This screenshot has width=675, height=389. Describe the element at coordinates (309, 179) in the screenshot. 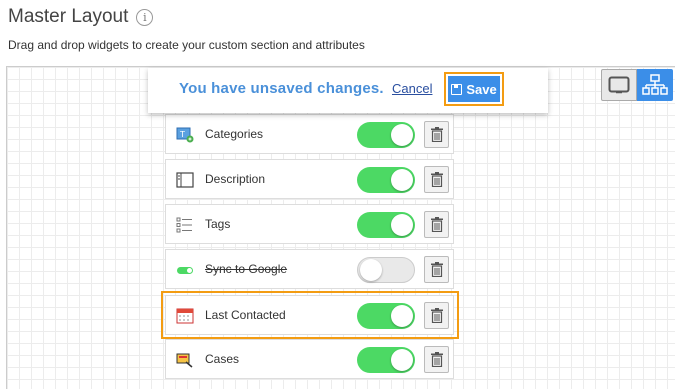

I see `widget-row-description: Description` at that location.